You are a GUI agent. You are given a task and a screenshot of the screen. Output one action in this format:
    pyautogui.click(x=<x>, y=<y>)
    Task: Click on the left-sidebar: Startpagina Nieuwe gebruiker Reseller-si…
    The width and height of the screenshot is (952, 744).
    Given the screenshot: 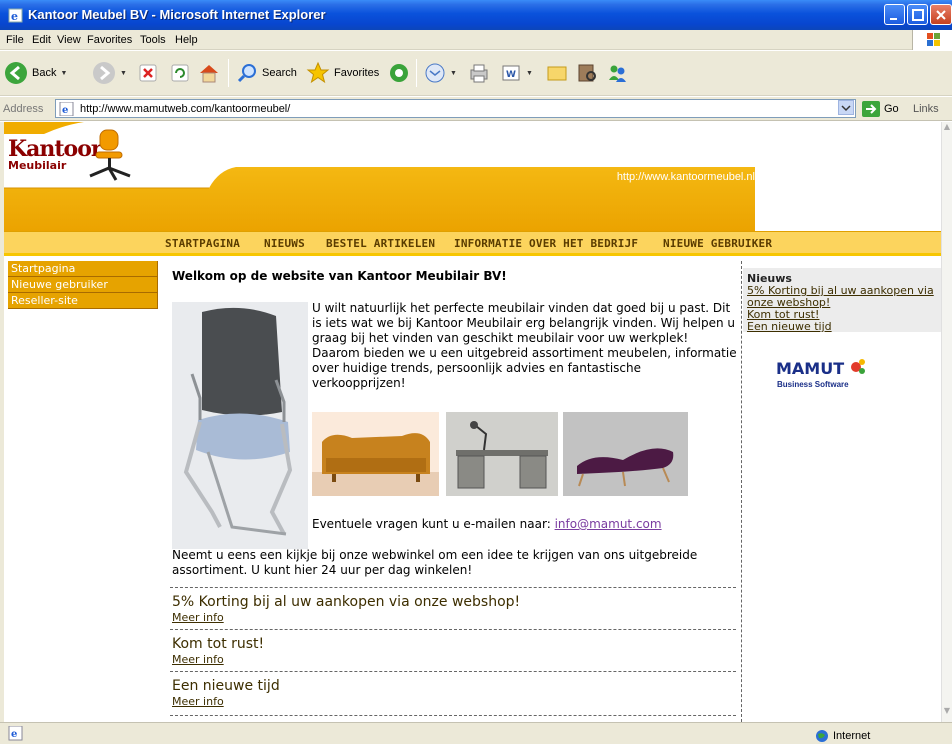 What is the action you would take?
    pyautogui.click(x=83, y=285)
    